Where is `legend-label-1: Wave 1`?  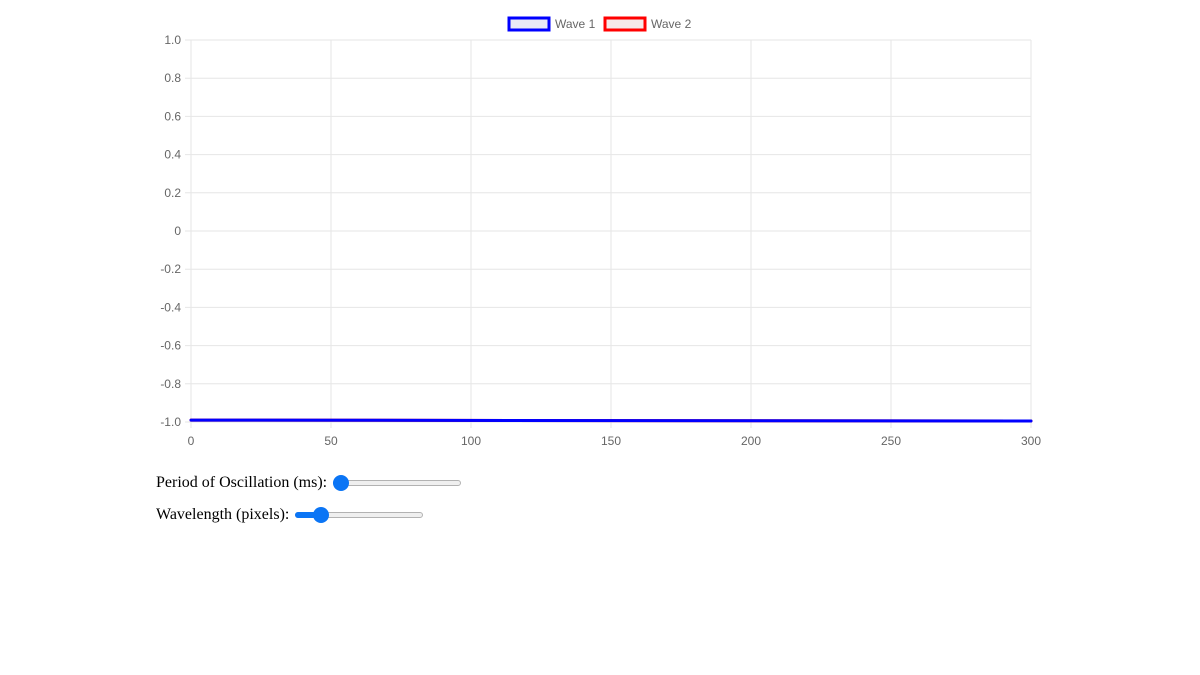 legend-label-1: Wave 1 is located at coordinates (575, 24).